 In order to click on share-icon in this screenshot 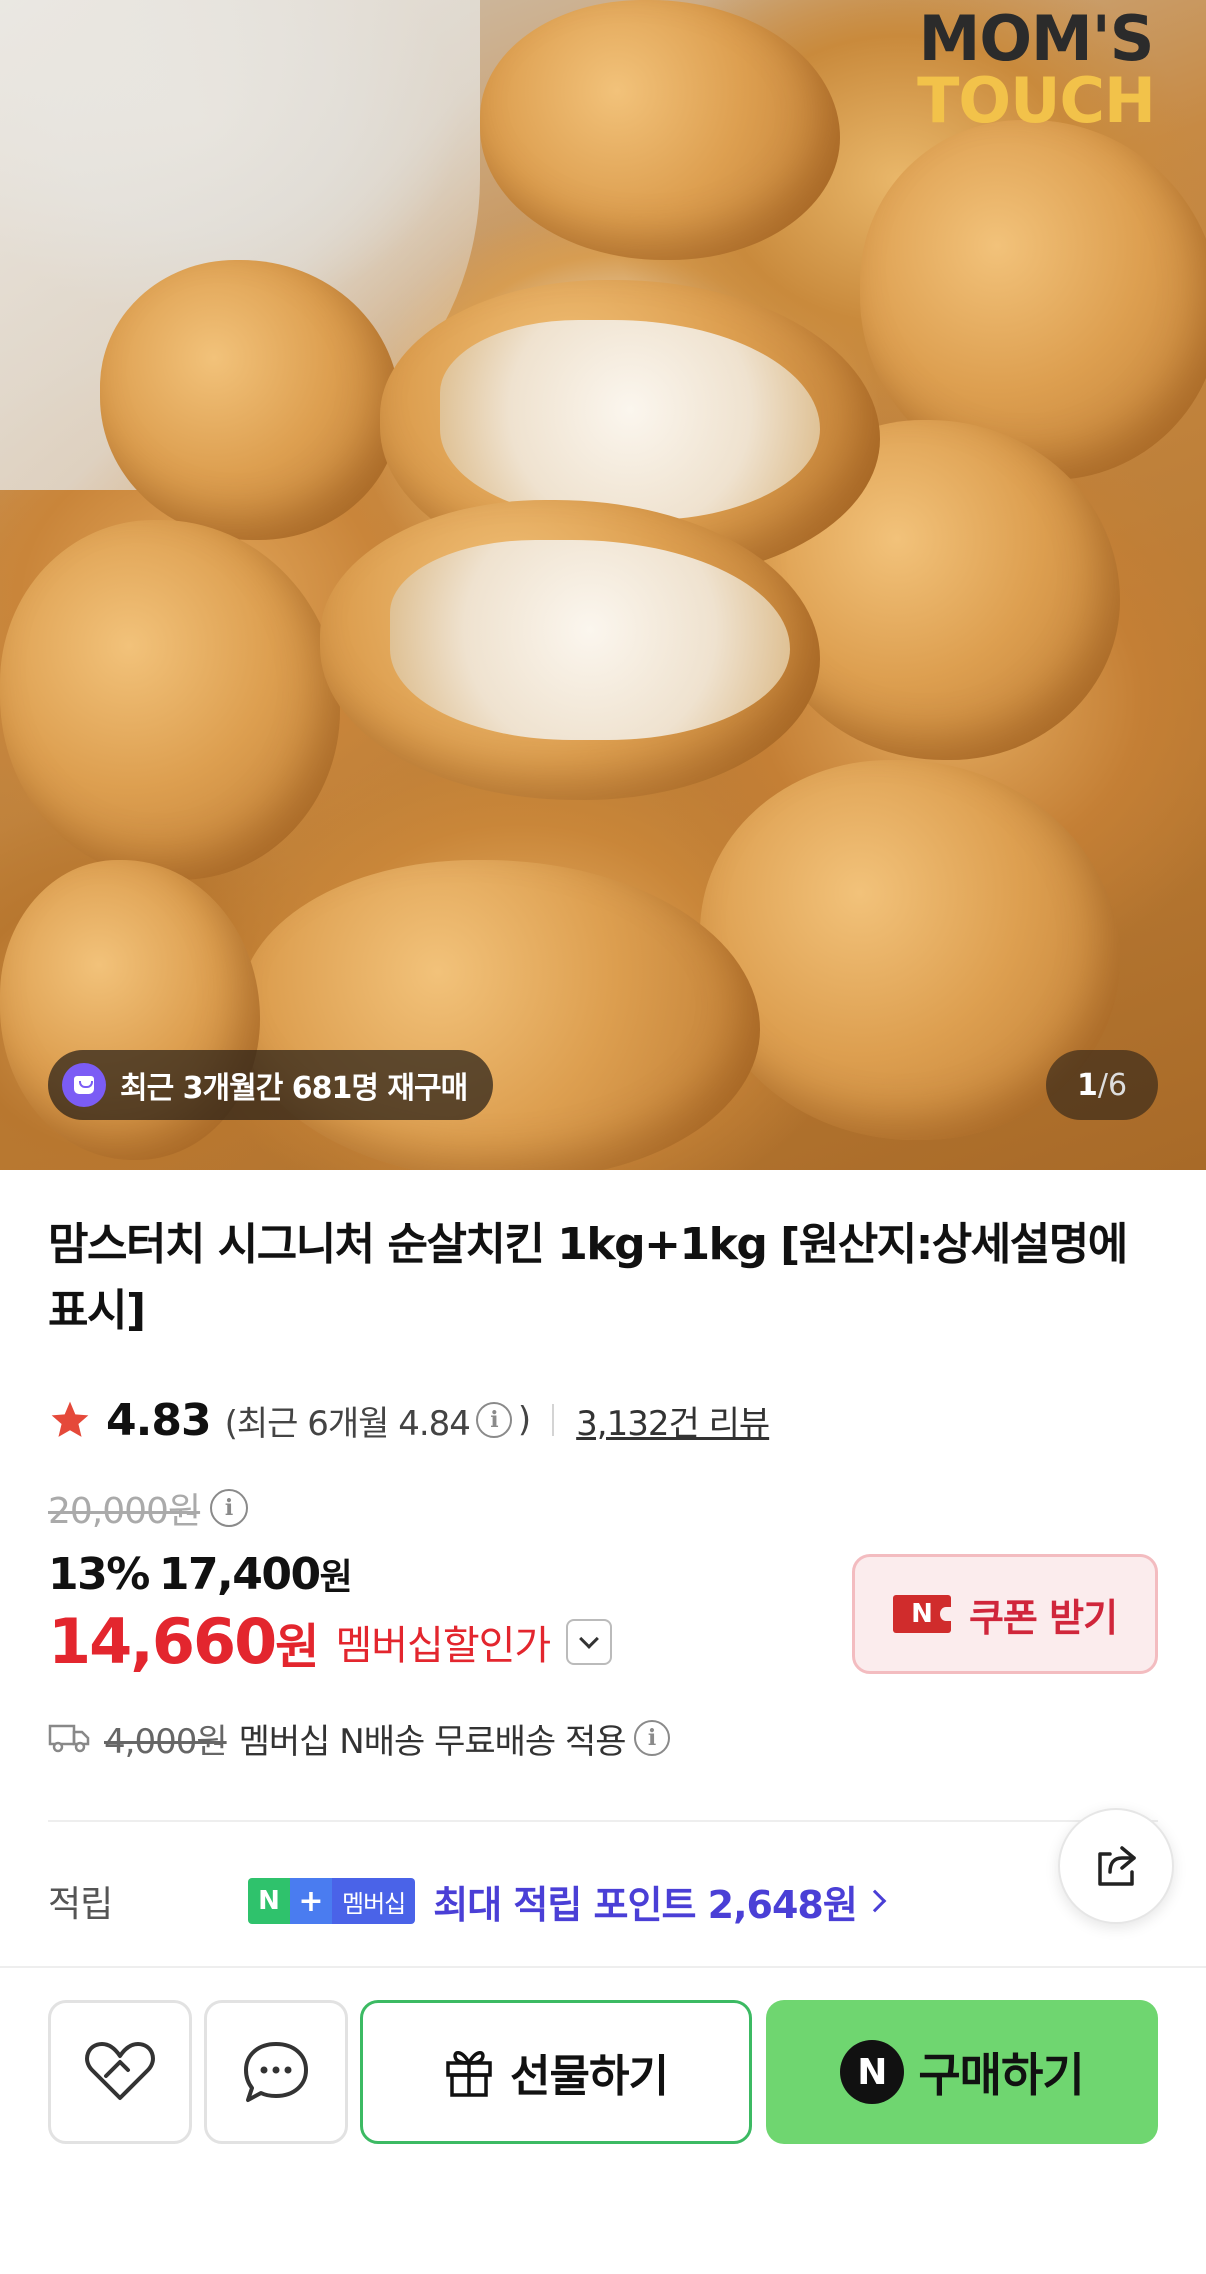, I will do `click(1117, 1866)`.